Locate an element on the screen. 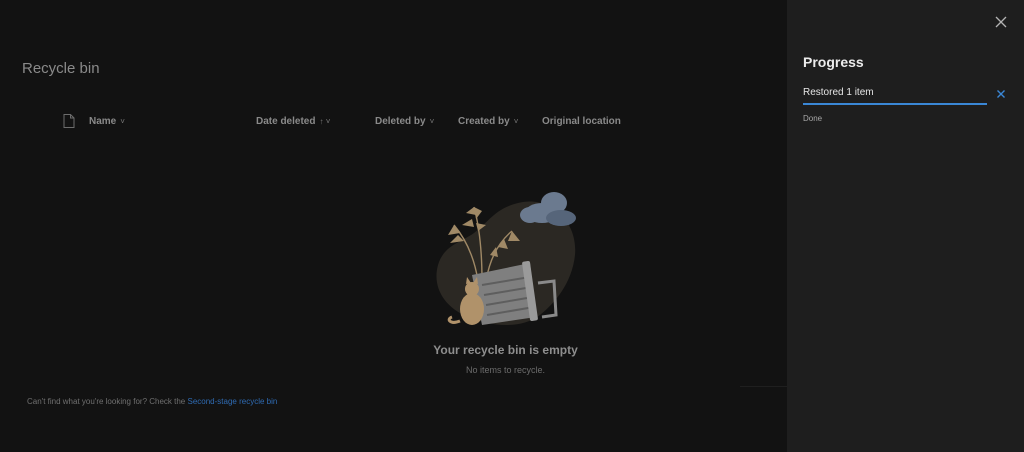  column-header-deleted-by: Deleted by ˅ is located at coordinates (404, 121).